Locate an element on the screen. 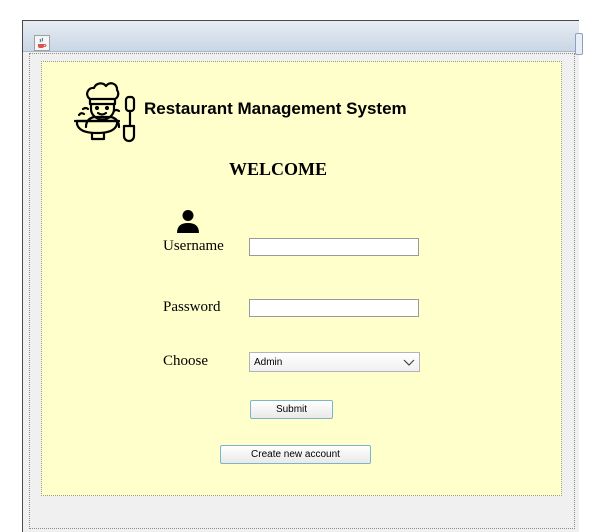 This screenshot has width=602, height=532. submit-button: Submit is located at coordinates (291, 409).